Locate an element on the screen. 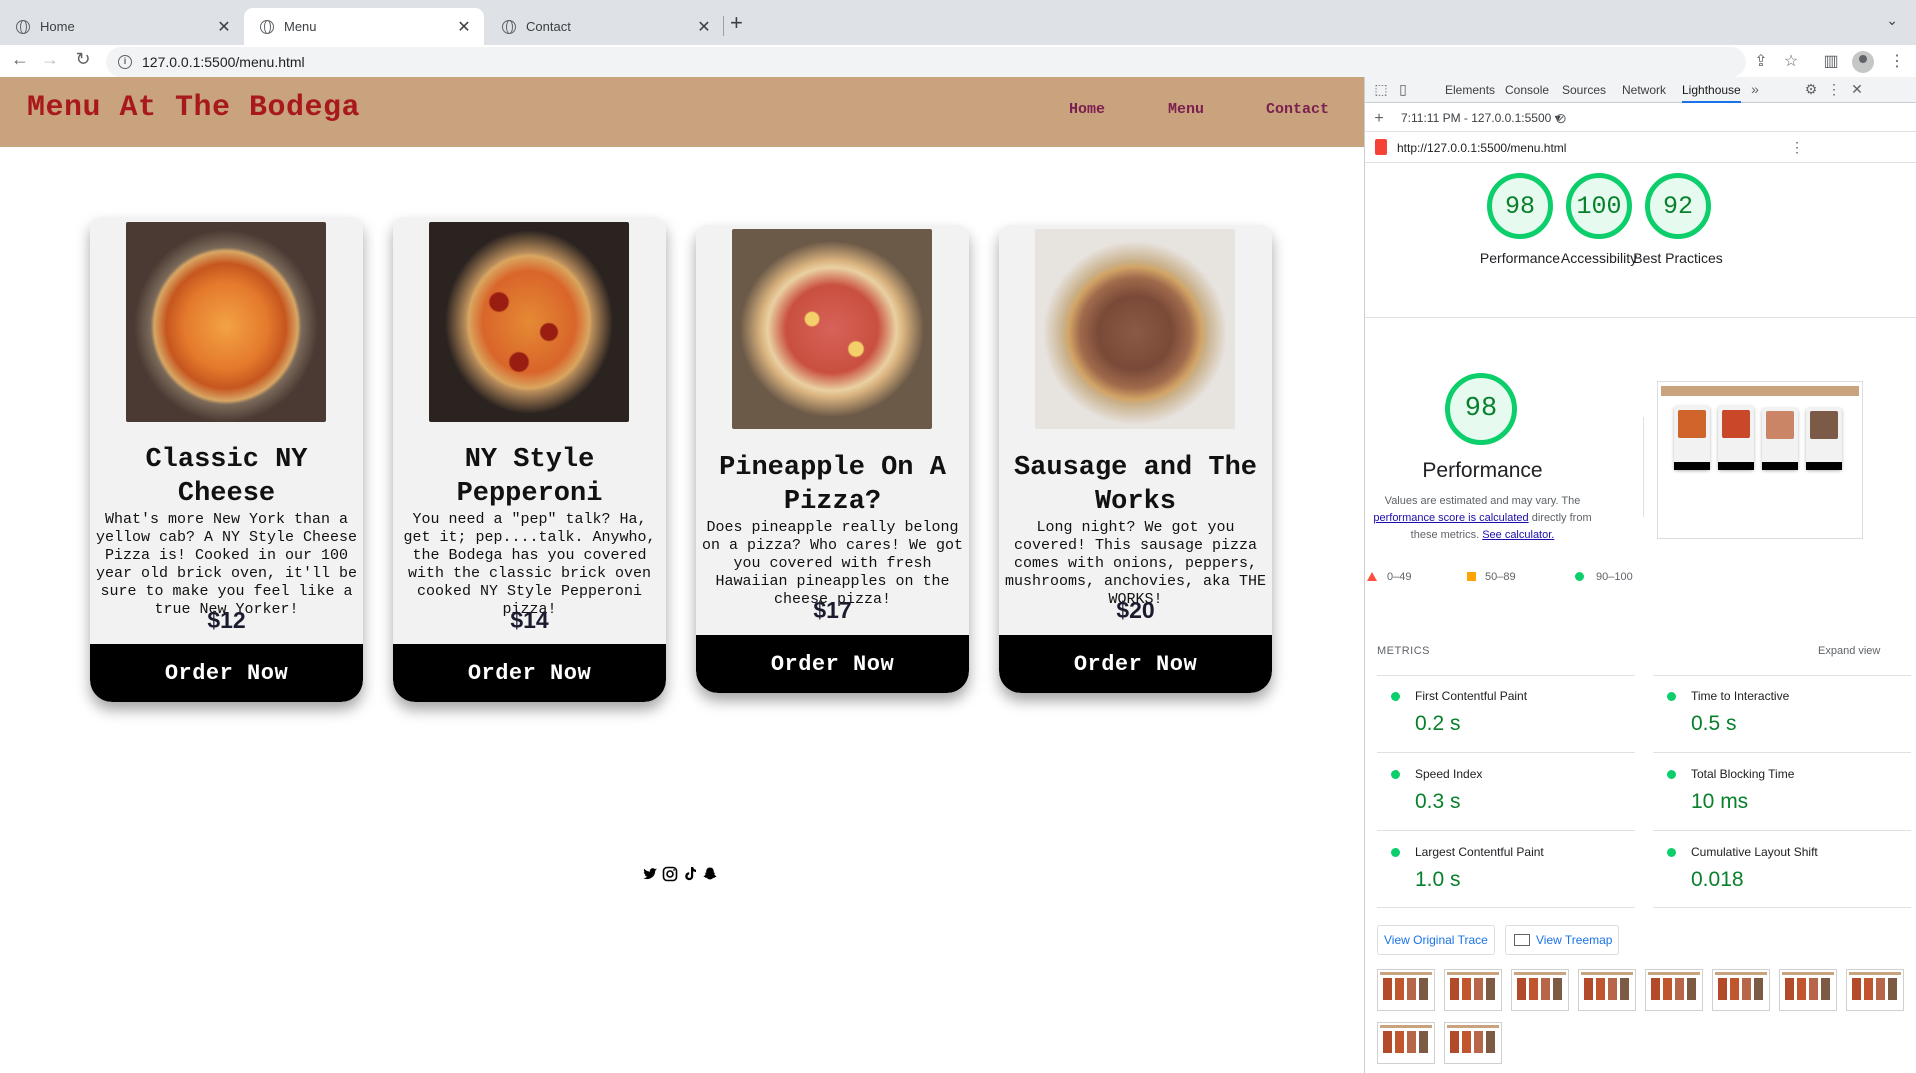 The height and width of the screenshot is (1073, 1916). instagram-icon is located at coordinates (670, 874).